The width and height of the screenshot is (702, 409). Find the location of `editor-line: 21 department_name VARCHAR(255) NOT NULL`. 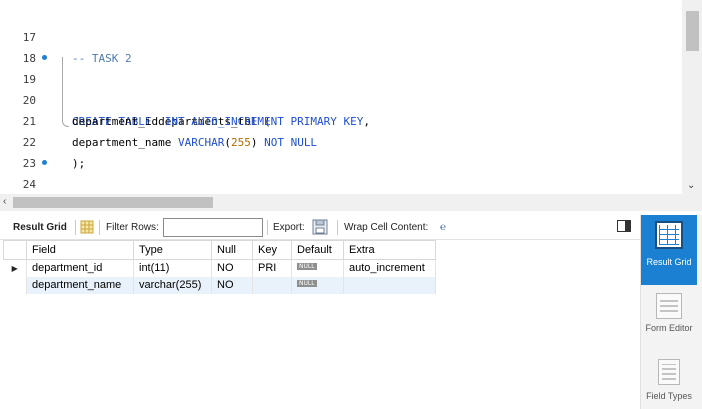

editor-line: 21 department_name VARCHAR(255) NOT NULL is located at coordinates (340, 119).